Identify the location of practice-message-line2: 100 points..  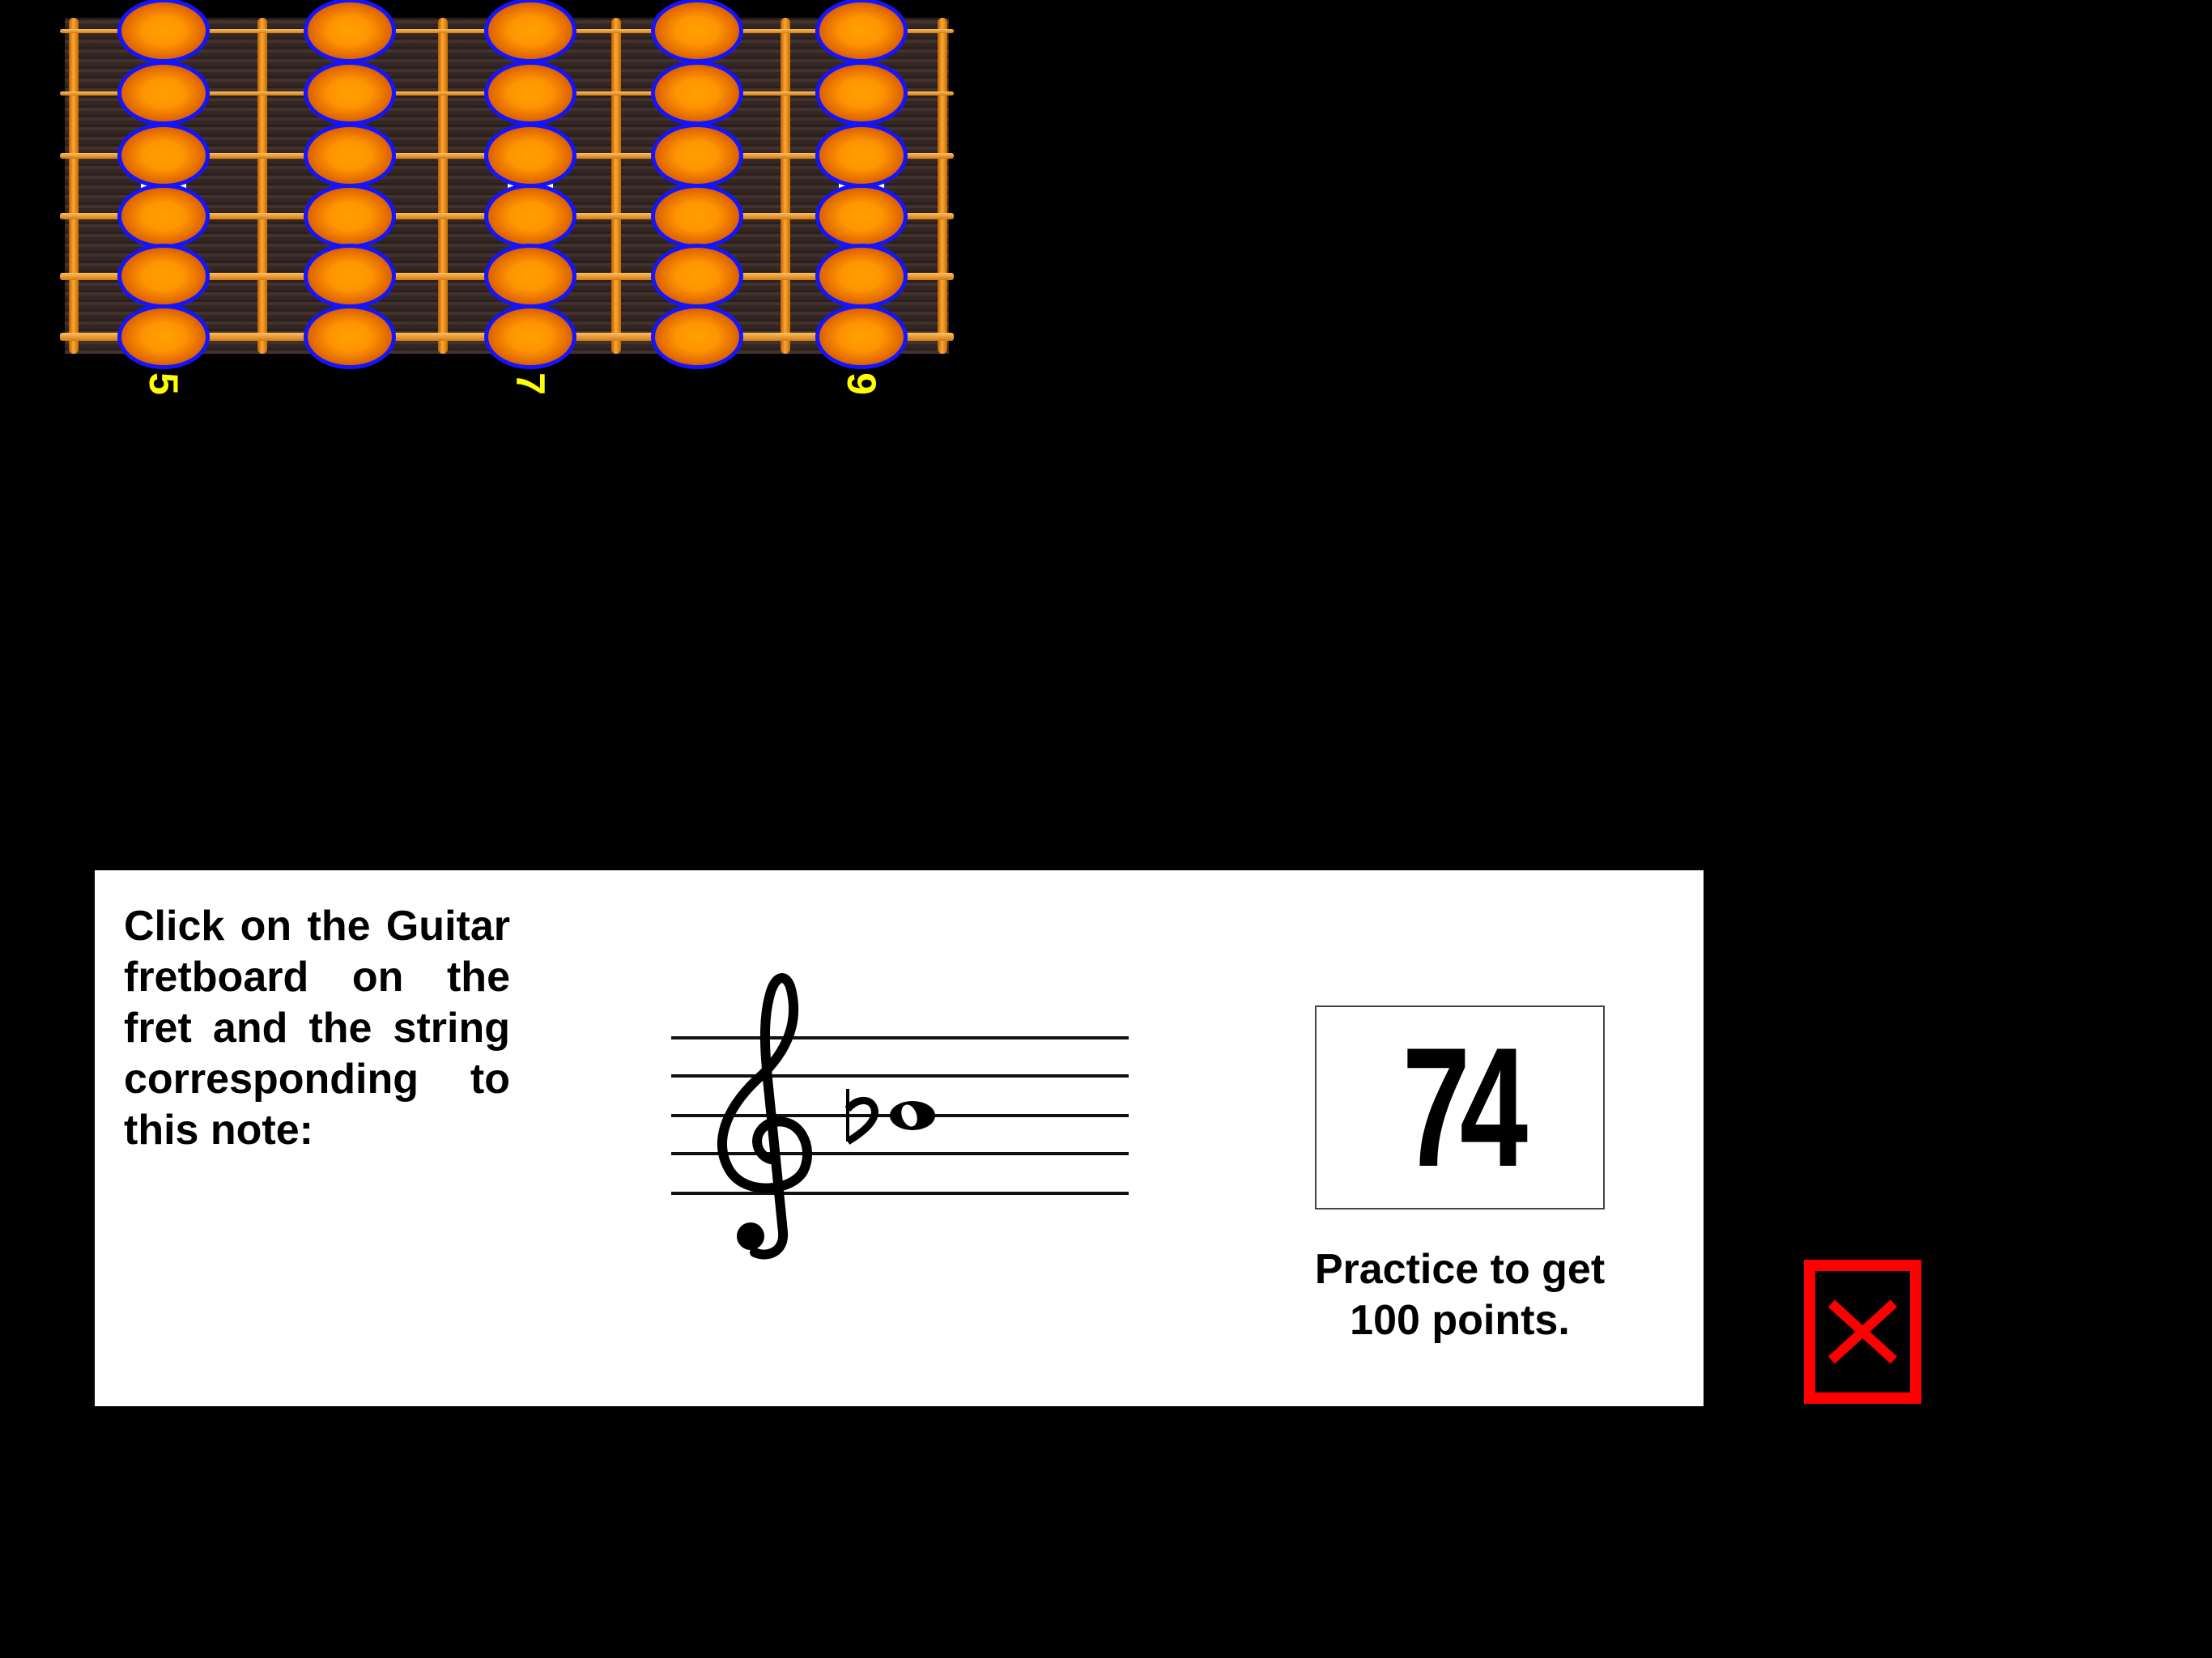
(1460, 1320).